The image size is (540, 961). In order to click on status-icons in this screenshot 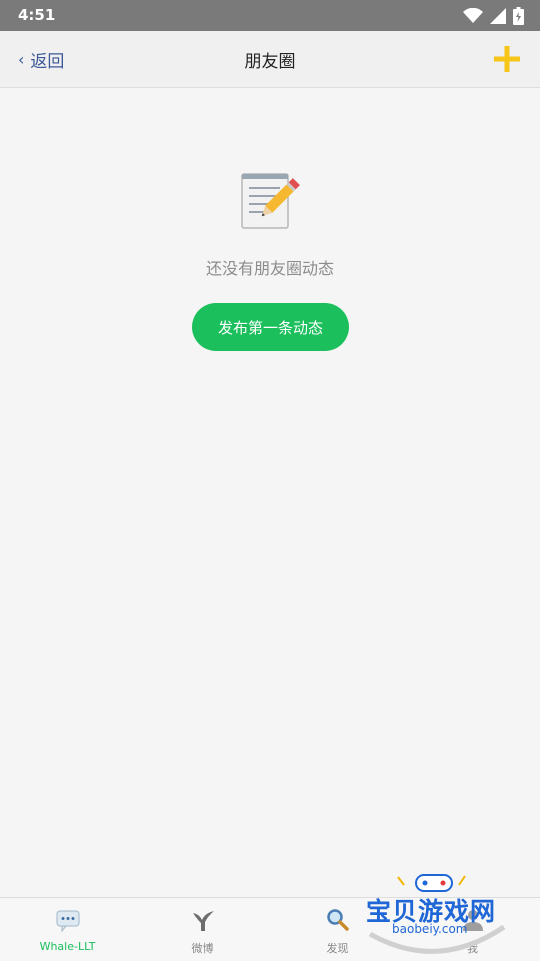, I will do `click(493, 16)`.